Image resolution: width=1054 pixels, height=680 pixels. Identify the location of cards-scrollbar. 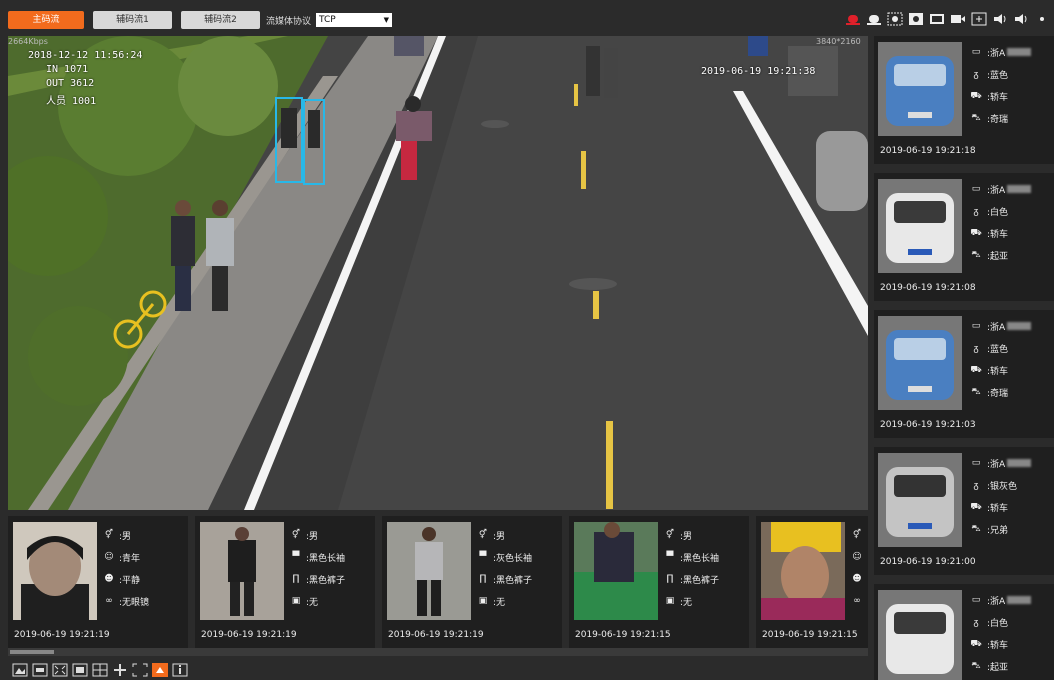
(438, 652).